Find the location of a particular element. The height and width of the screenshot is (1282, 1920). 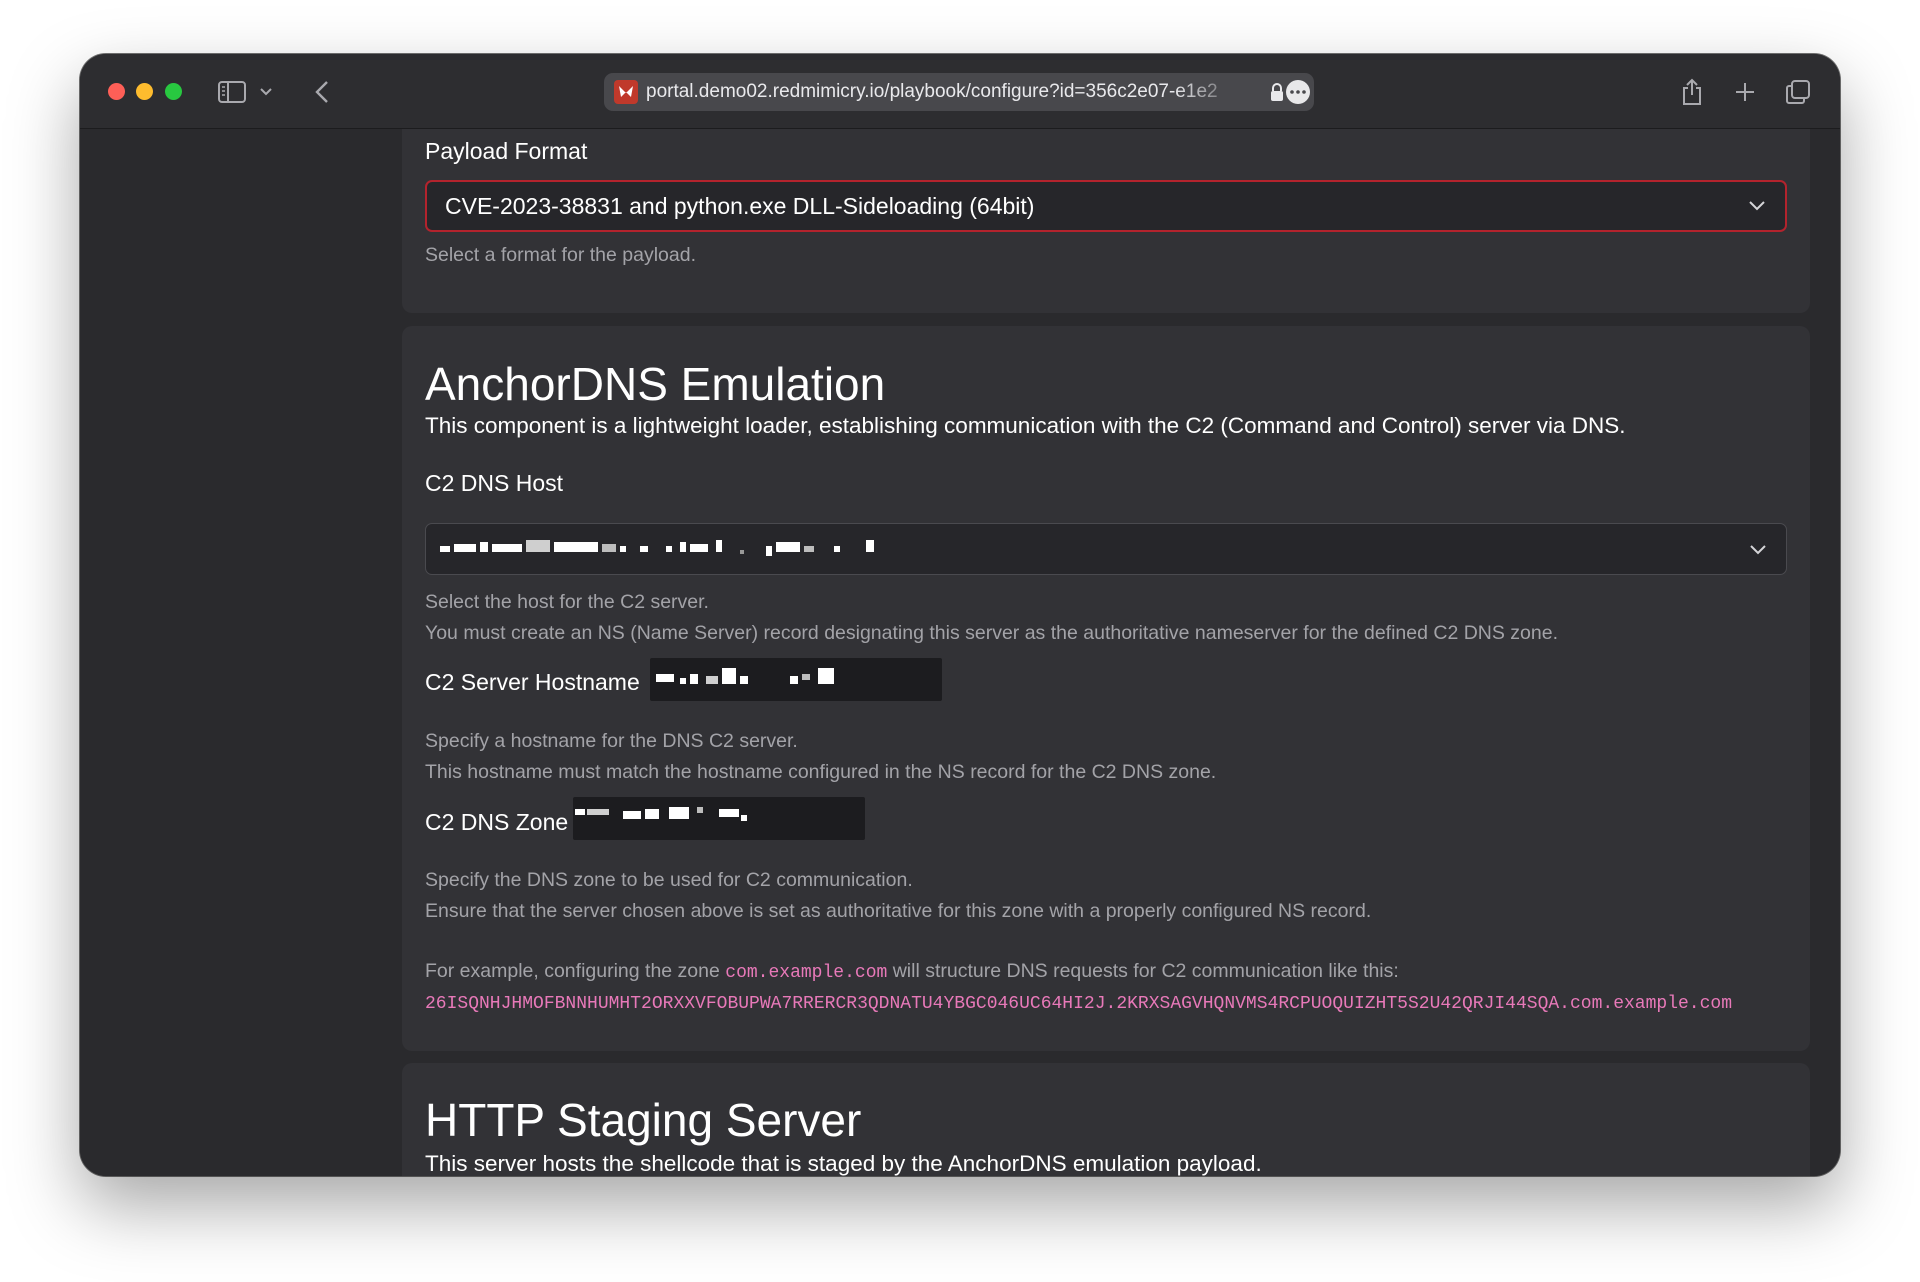

c2-dns-host-select is located at coordinates (1106, 549).